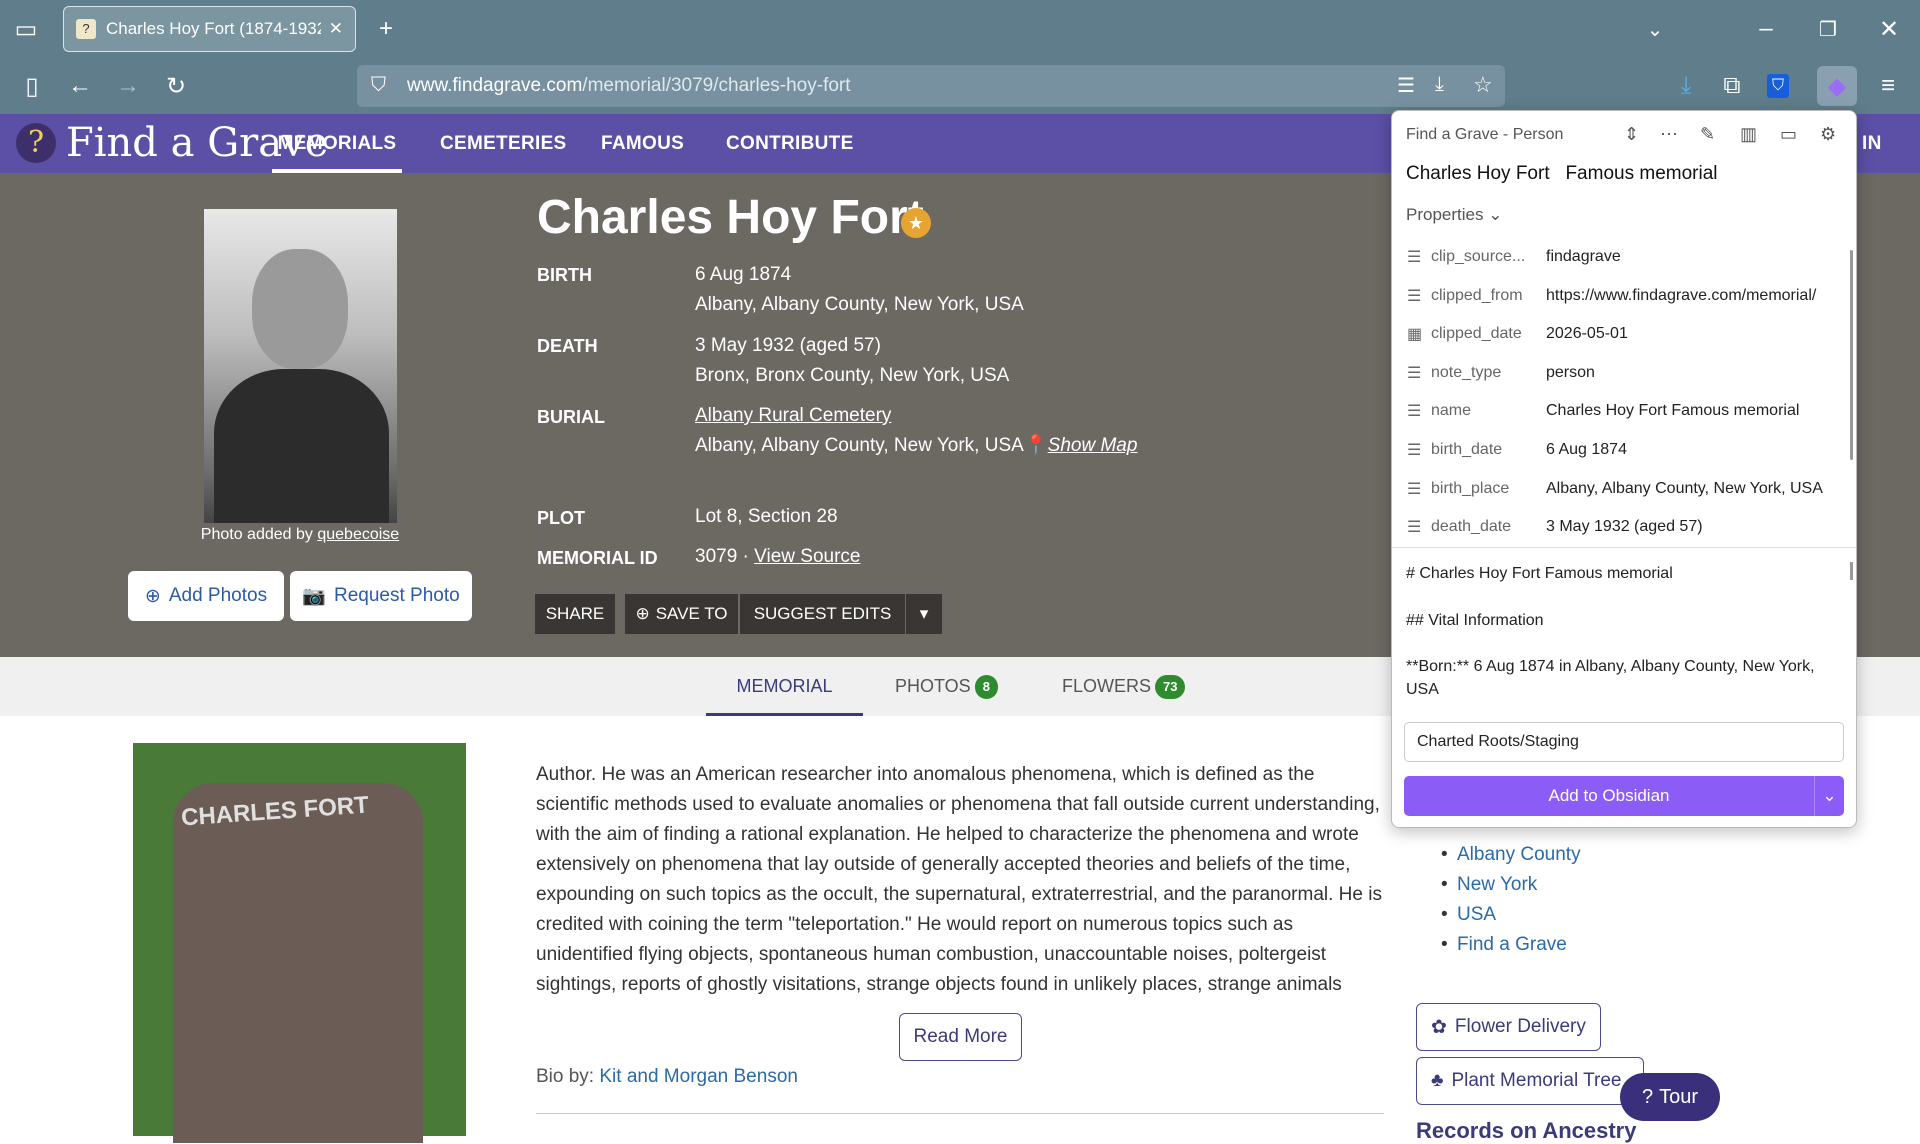 The height and width of the screenshot is (1144, 1920). What do you see at coordinates (1670, 1097) in the screenshot?
I see `tour-button: ? Tour` at bounding box center [1670, 1097].